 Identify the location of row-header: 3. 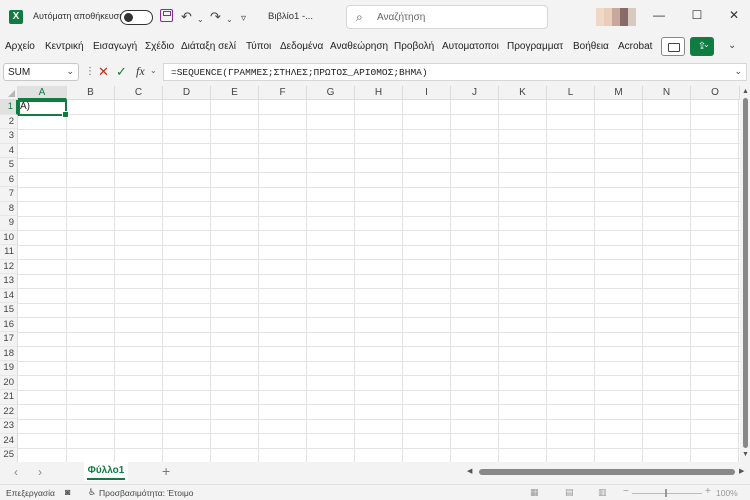
(9, 136).